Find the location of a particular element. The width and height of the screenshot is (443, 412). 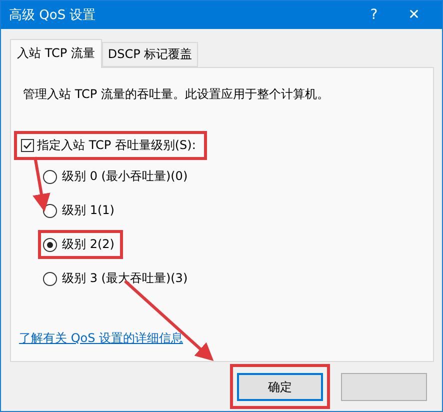

close-button: ✕ is located at coordinates (414, 15).